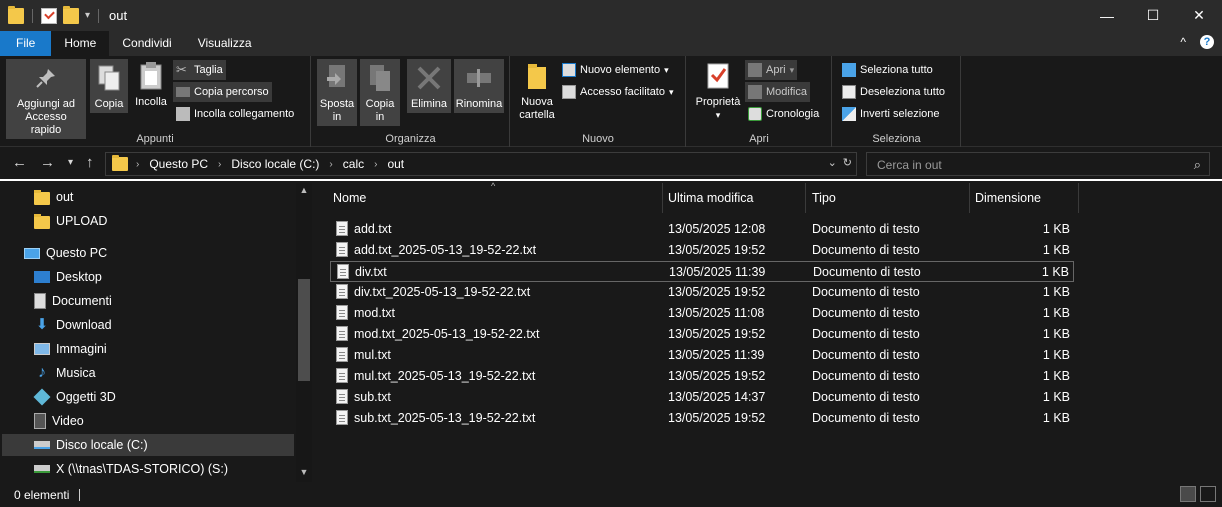  Describe the element at coordinates (759, 139) in the screenshot. I see `group-label-open: Apri` at that location.